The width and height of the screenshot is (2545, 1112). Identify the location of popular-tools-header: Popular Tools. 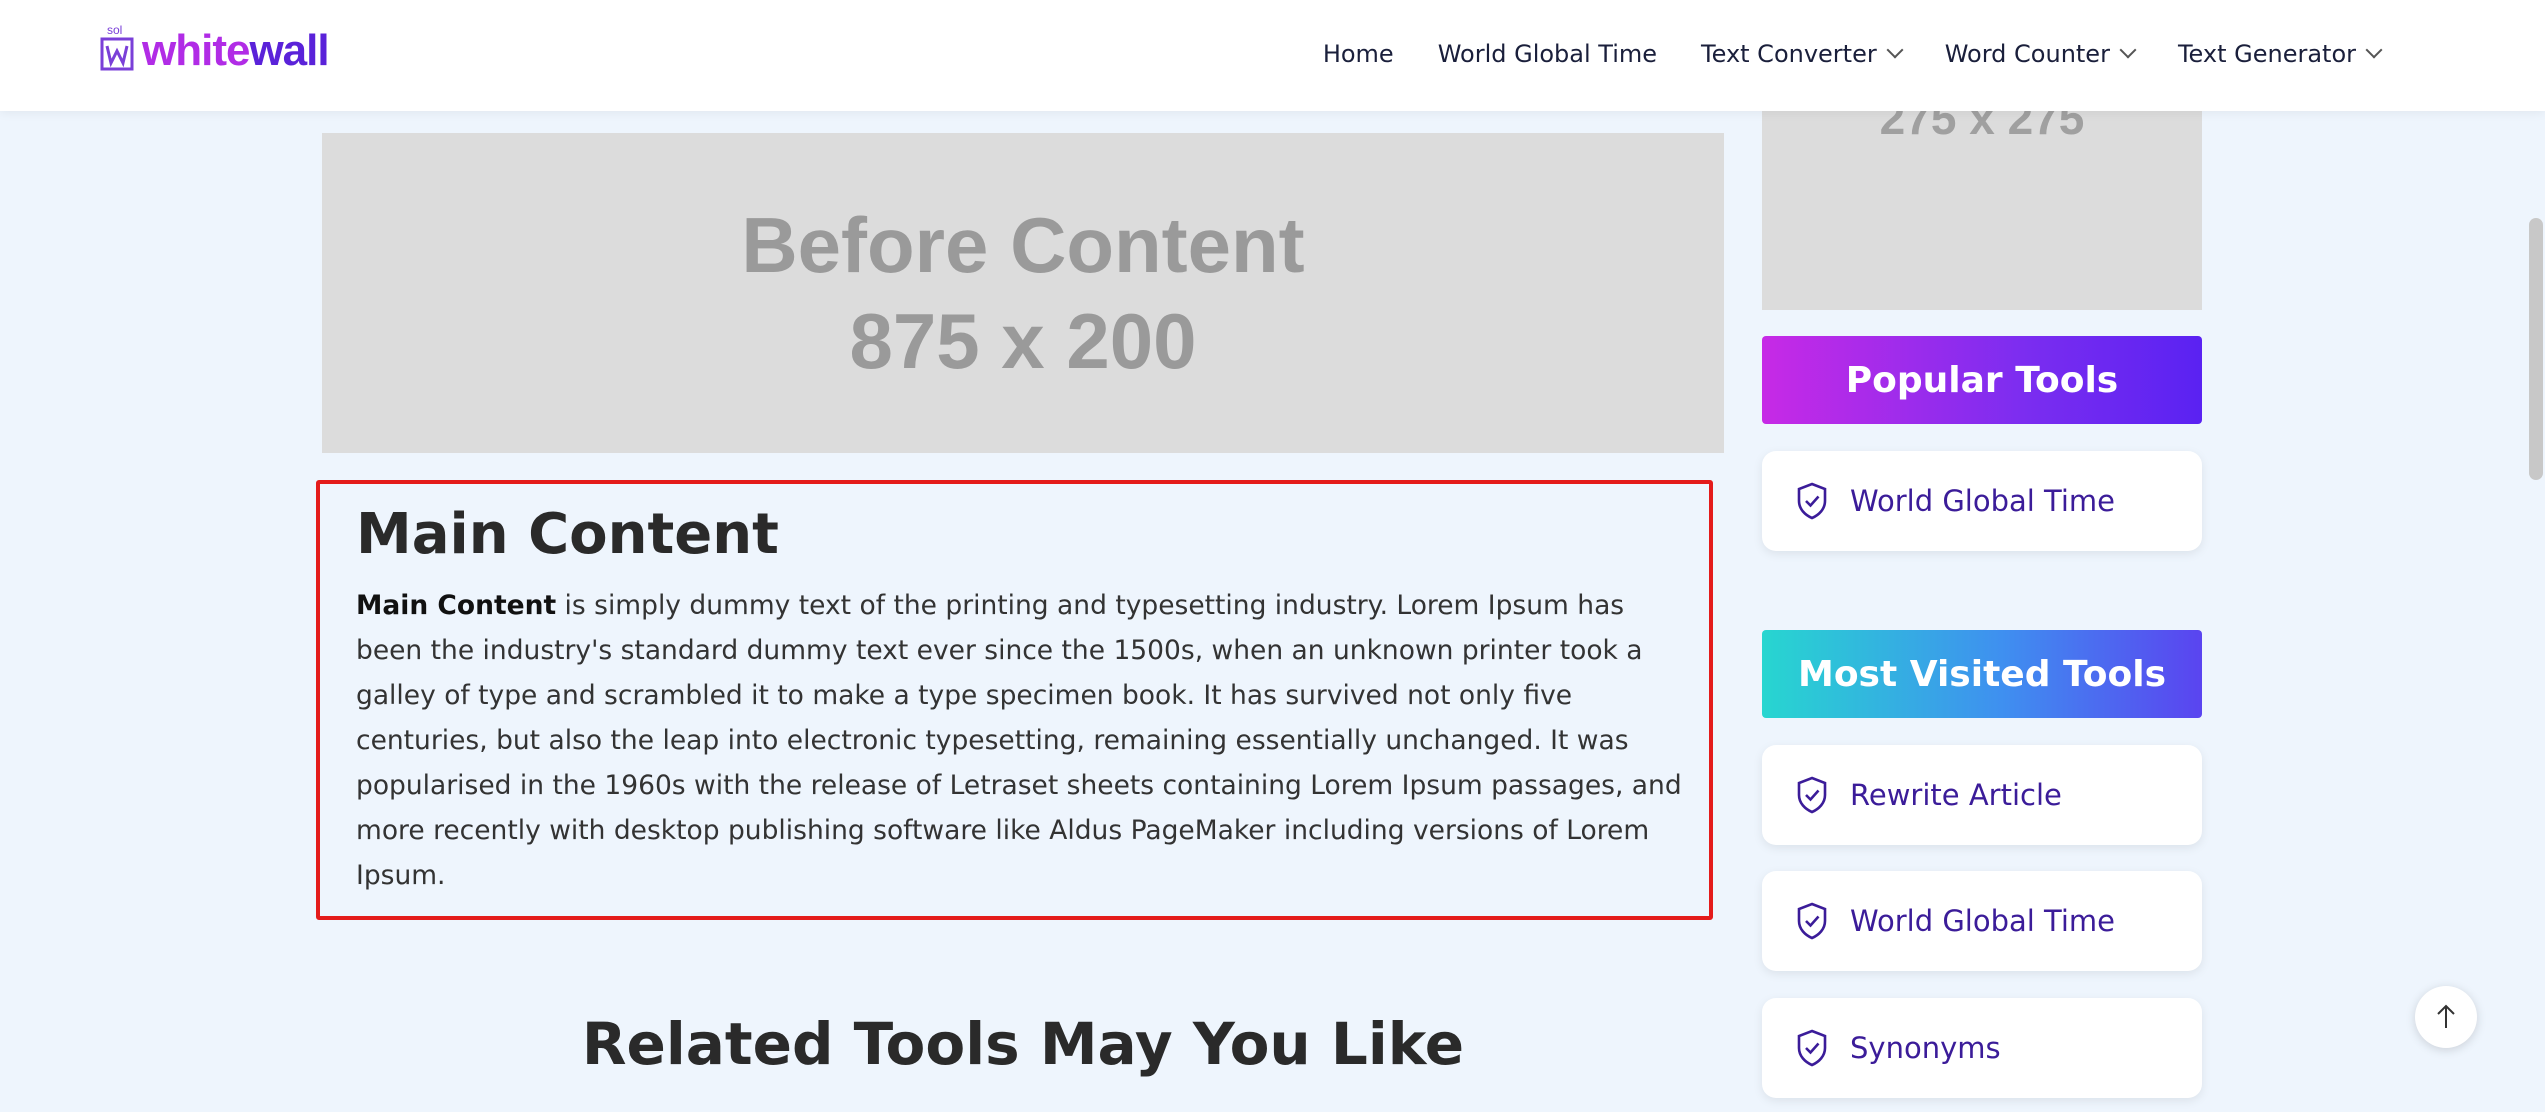
(1982, 380).